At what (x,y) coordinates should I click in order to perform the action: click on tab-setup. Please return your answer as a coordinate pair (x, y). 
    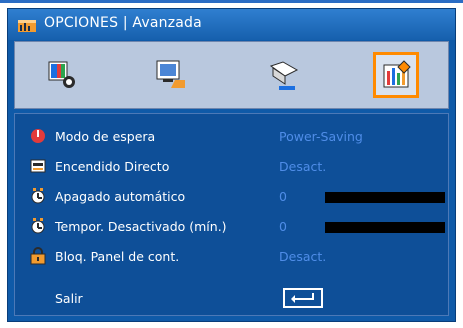
    Looking at the image, I should click on (284, 75).